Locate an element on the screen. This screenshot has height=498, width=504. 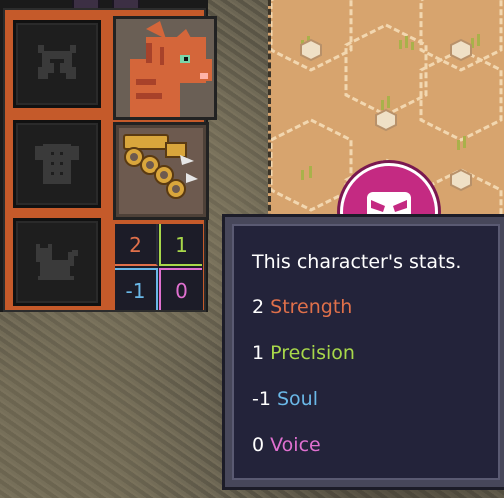
helmet-slot is located at coordinates (57, 64).